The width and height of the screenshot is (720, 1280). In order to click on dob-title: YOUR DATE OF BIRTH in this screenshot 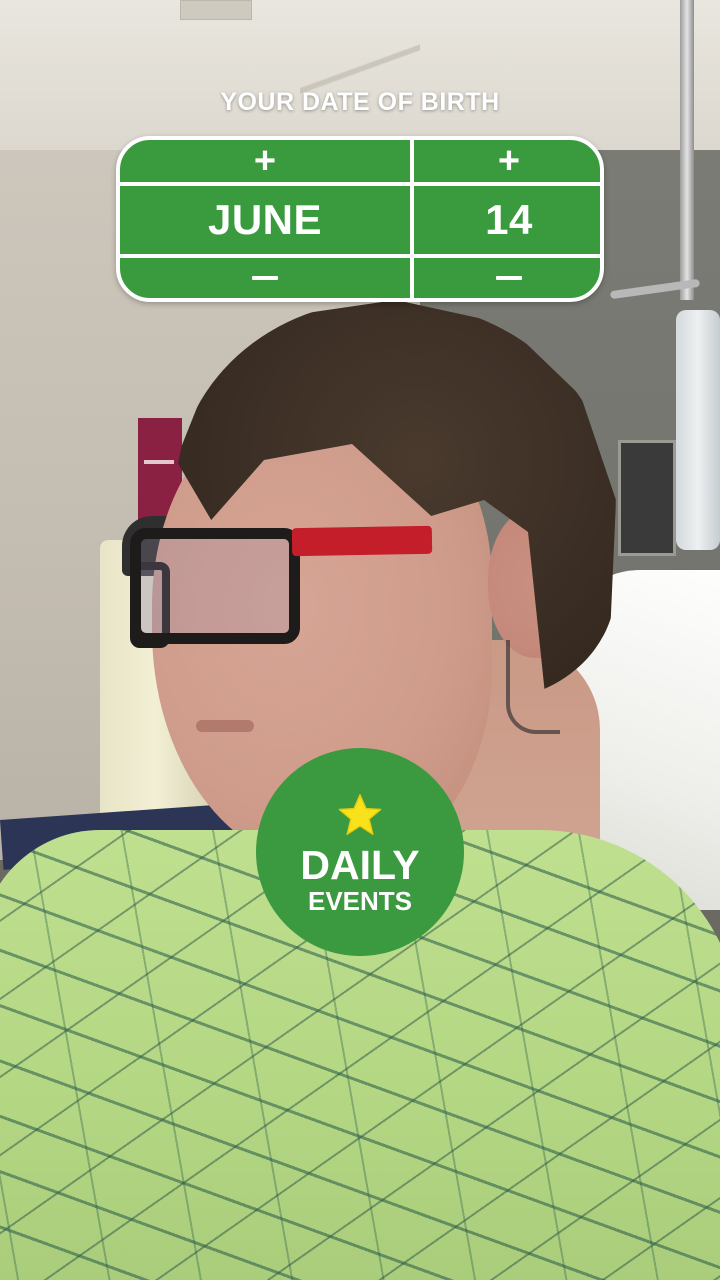, I will do `click(360, 102)`.